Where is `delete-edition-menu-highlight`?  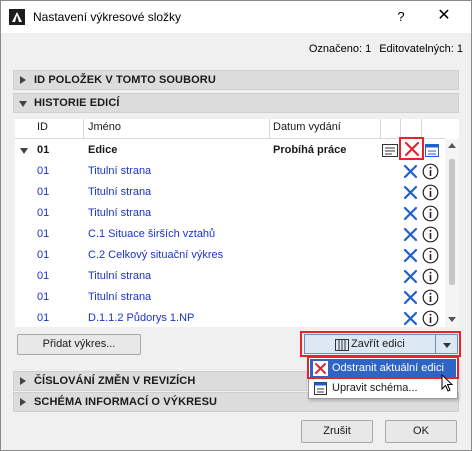
delete-edition-menu-highlight is located at coordinates (383, 367).